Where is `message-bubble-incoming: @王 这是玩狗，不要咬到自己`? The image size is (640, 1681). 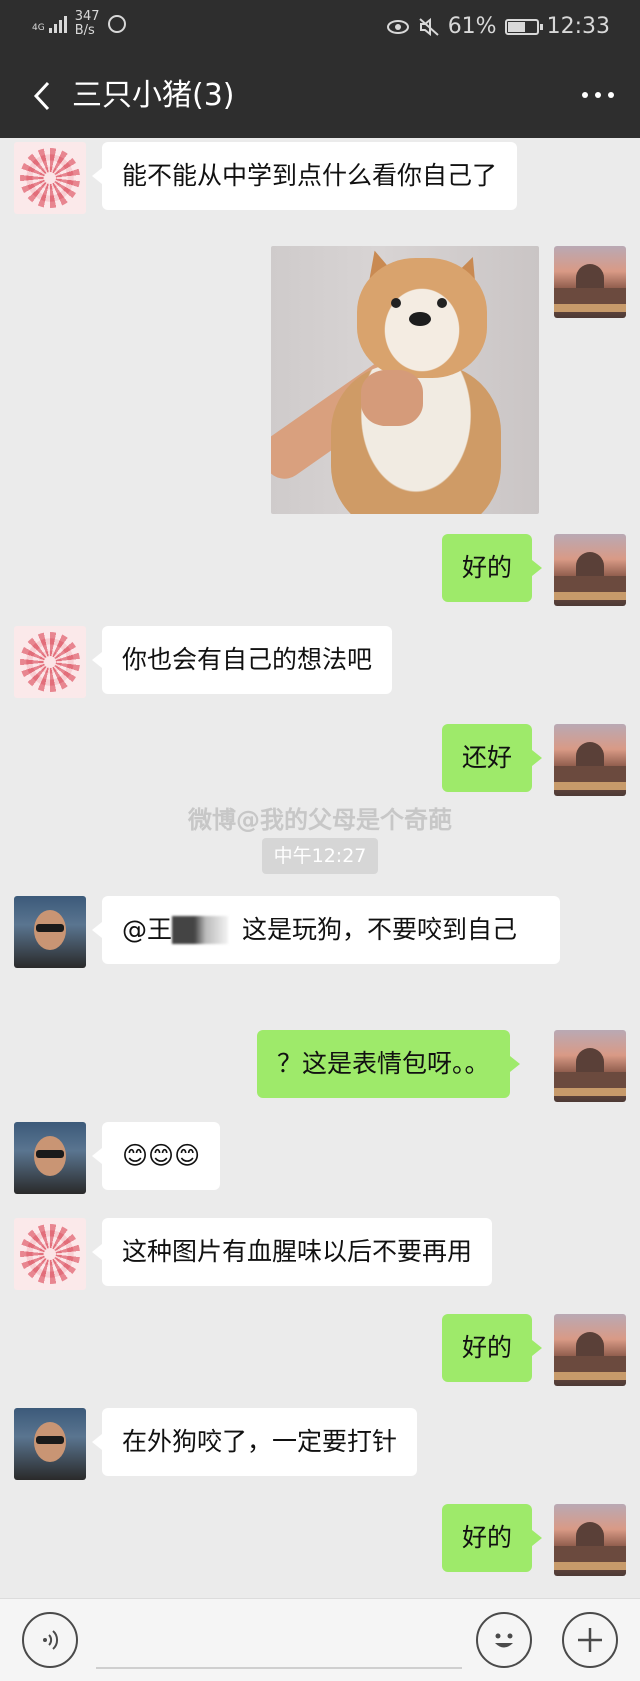 message-bubble-incoming: @王 这是玩狗，不要咬到自己 is located at coordinates (326, 930).